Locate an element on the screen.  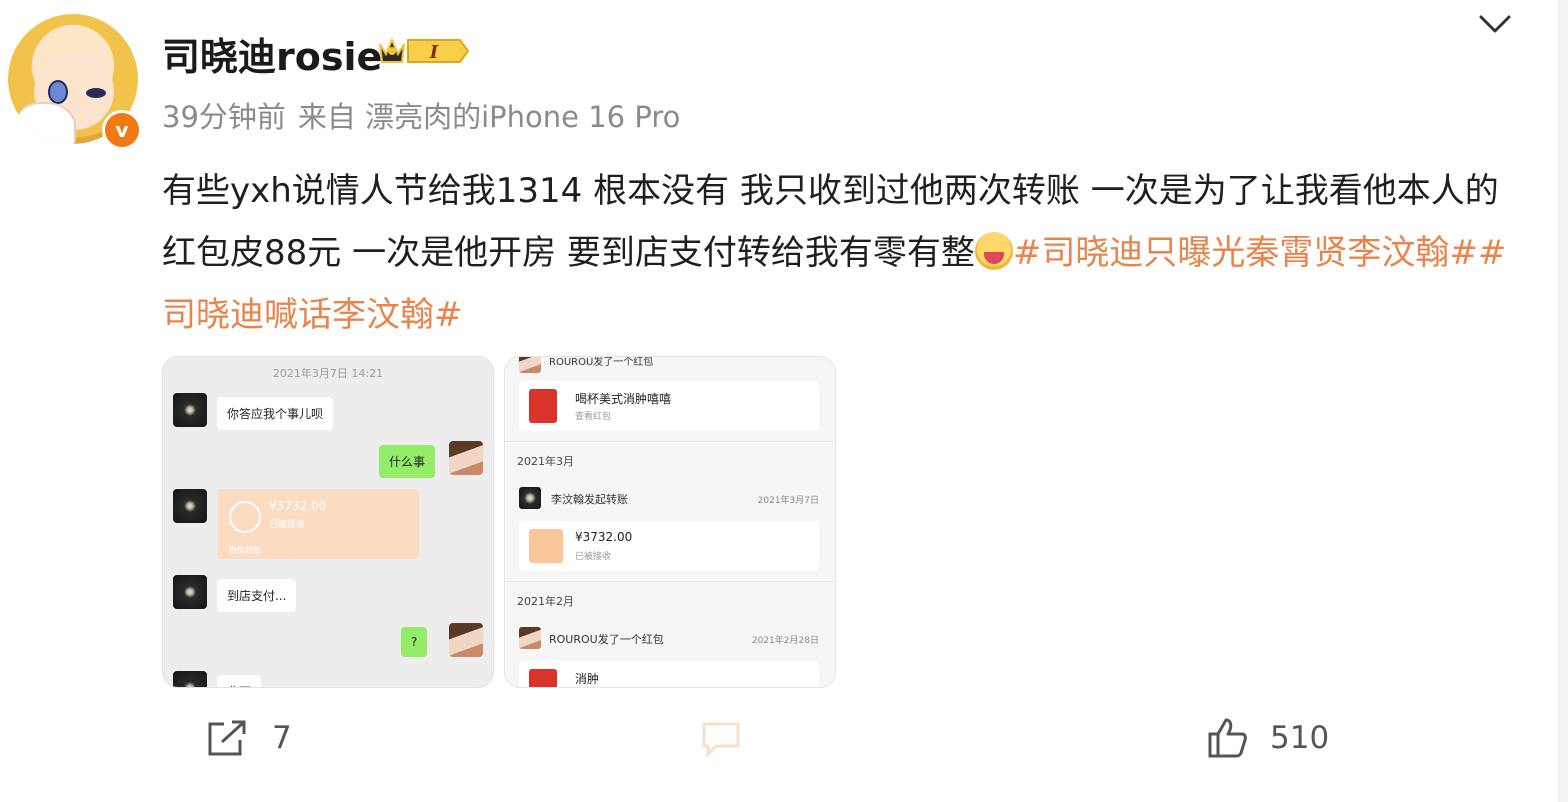
chat-bubble: ? is located at coordinates (414, 642).